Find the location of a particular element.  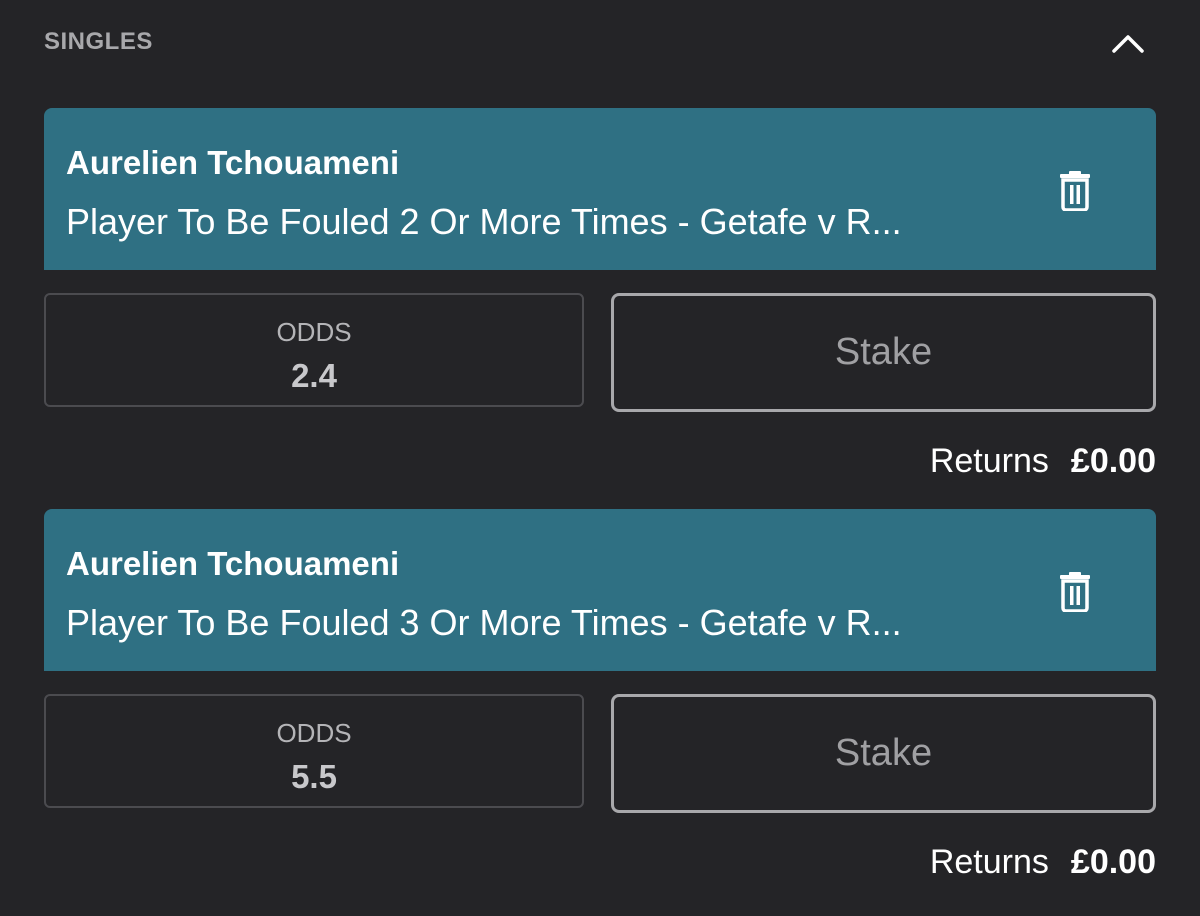

chevron-up-icon is located at coordinates (1128, 44).